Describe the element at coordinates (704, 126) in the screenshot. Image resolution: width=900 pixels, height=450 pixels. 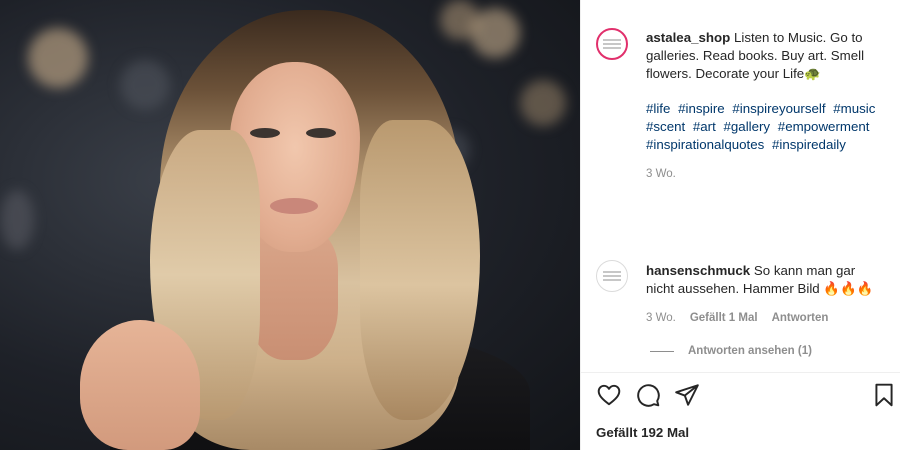
I see `hashtag-link: #art` at that location.